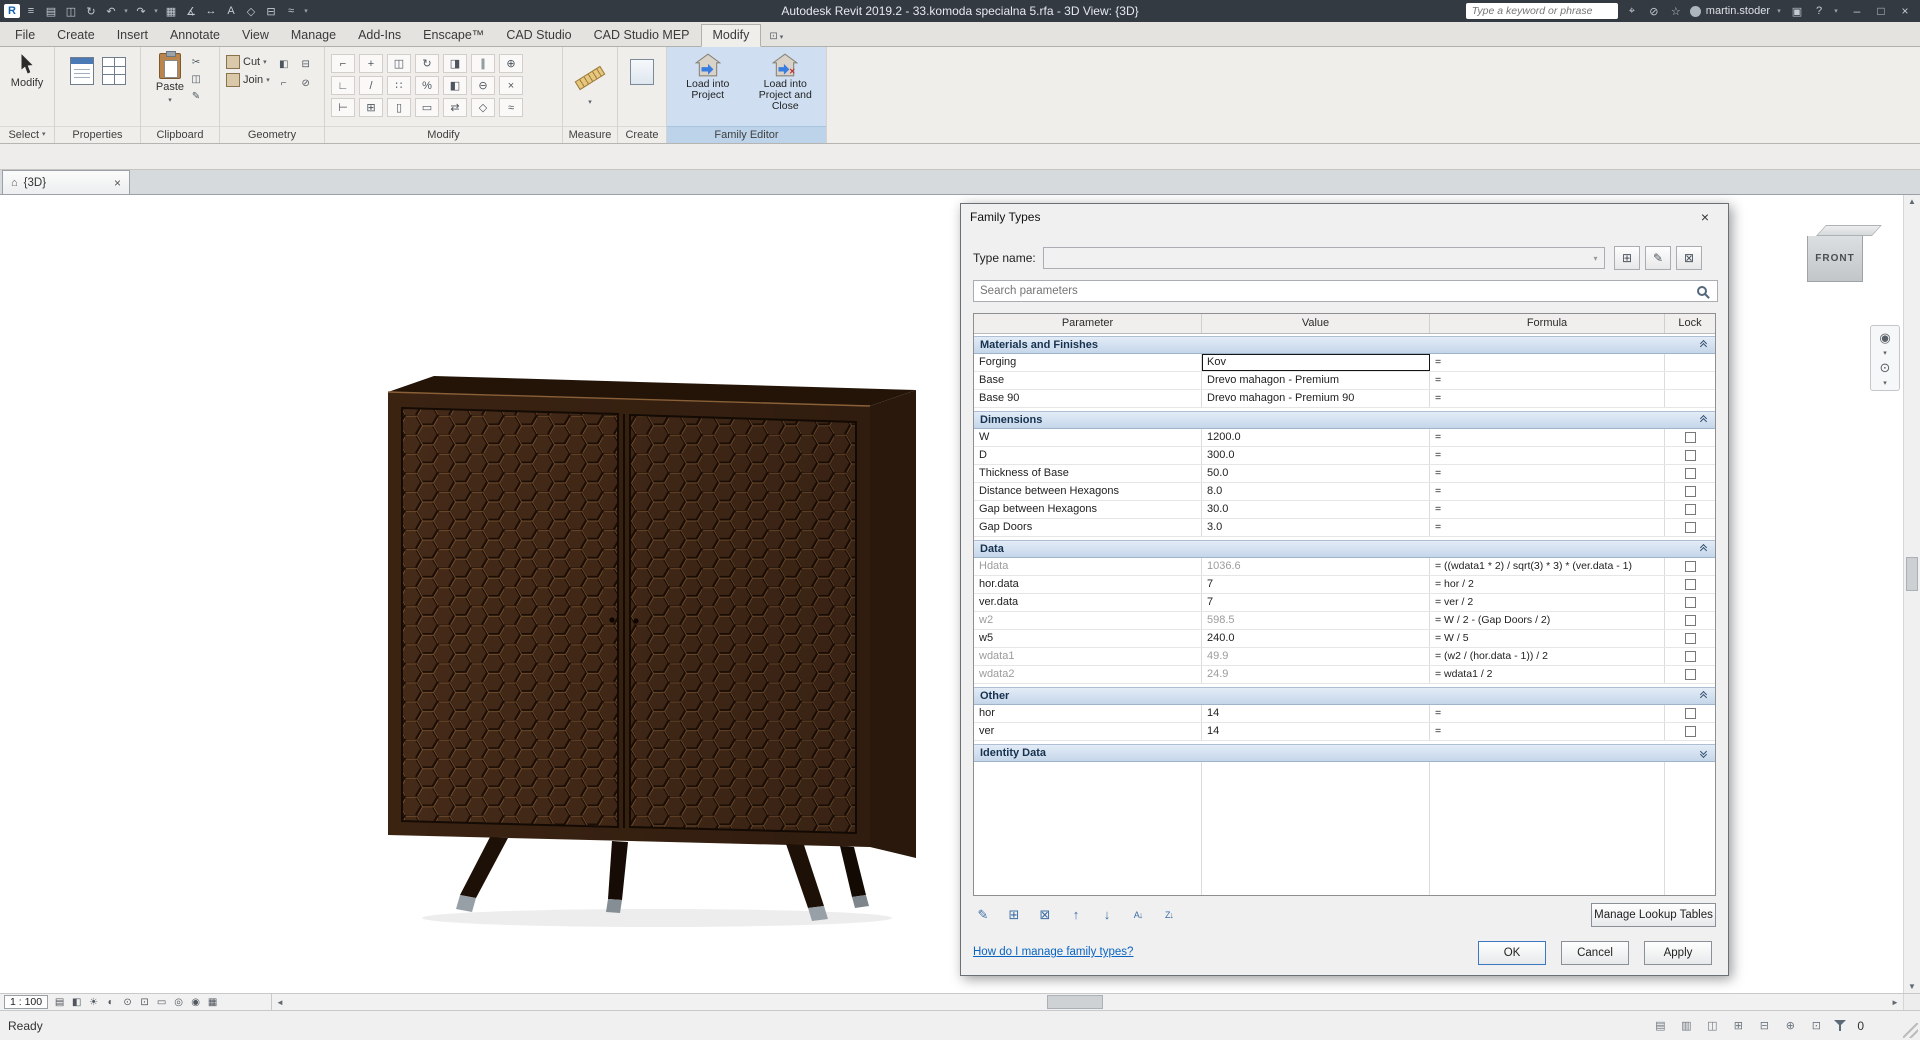 Image resolution: width=1920 pixels, height=1040 pixels. I want to click on subscription-icon: ⊘, so click(1654, 11).